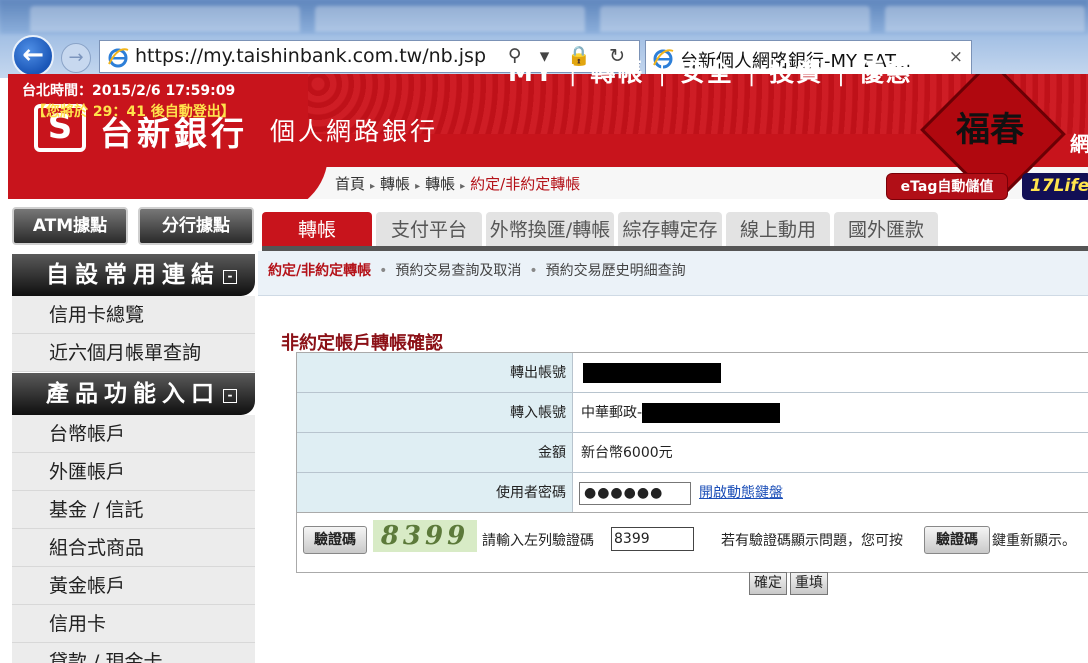 The width and height of the screenshot is (1088, 663). I want to click on sub-nav: 約定/非約定轉帳 • 預約交易查詢及取消 • 預約交易歷史明細查詢, so click(673, 273).